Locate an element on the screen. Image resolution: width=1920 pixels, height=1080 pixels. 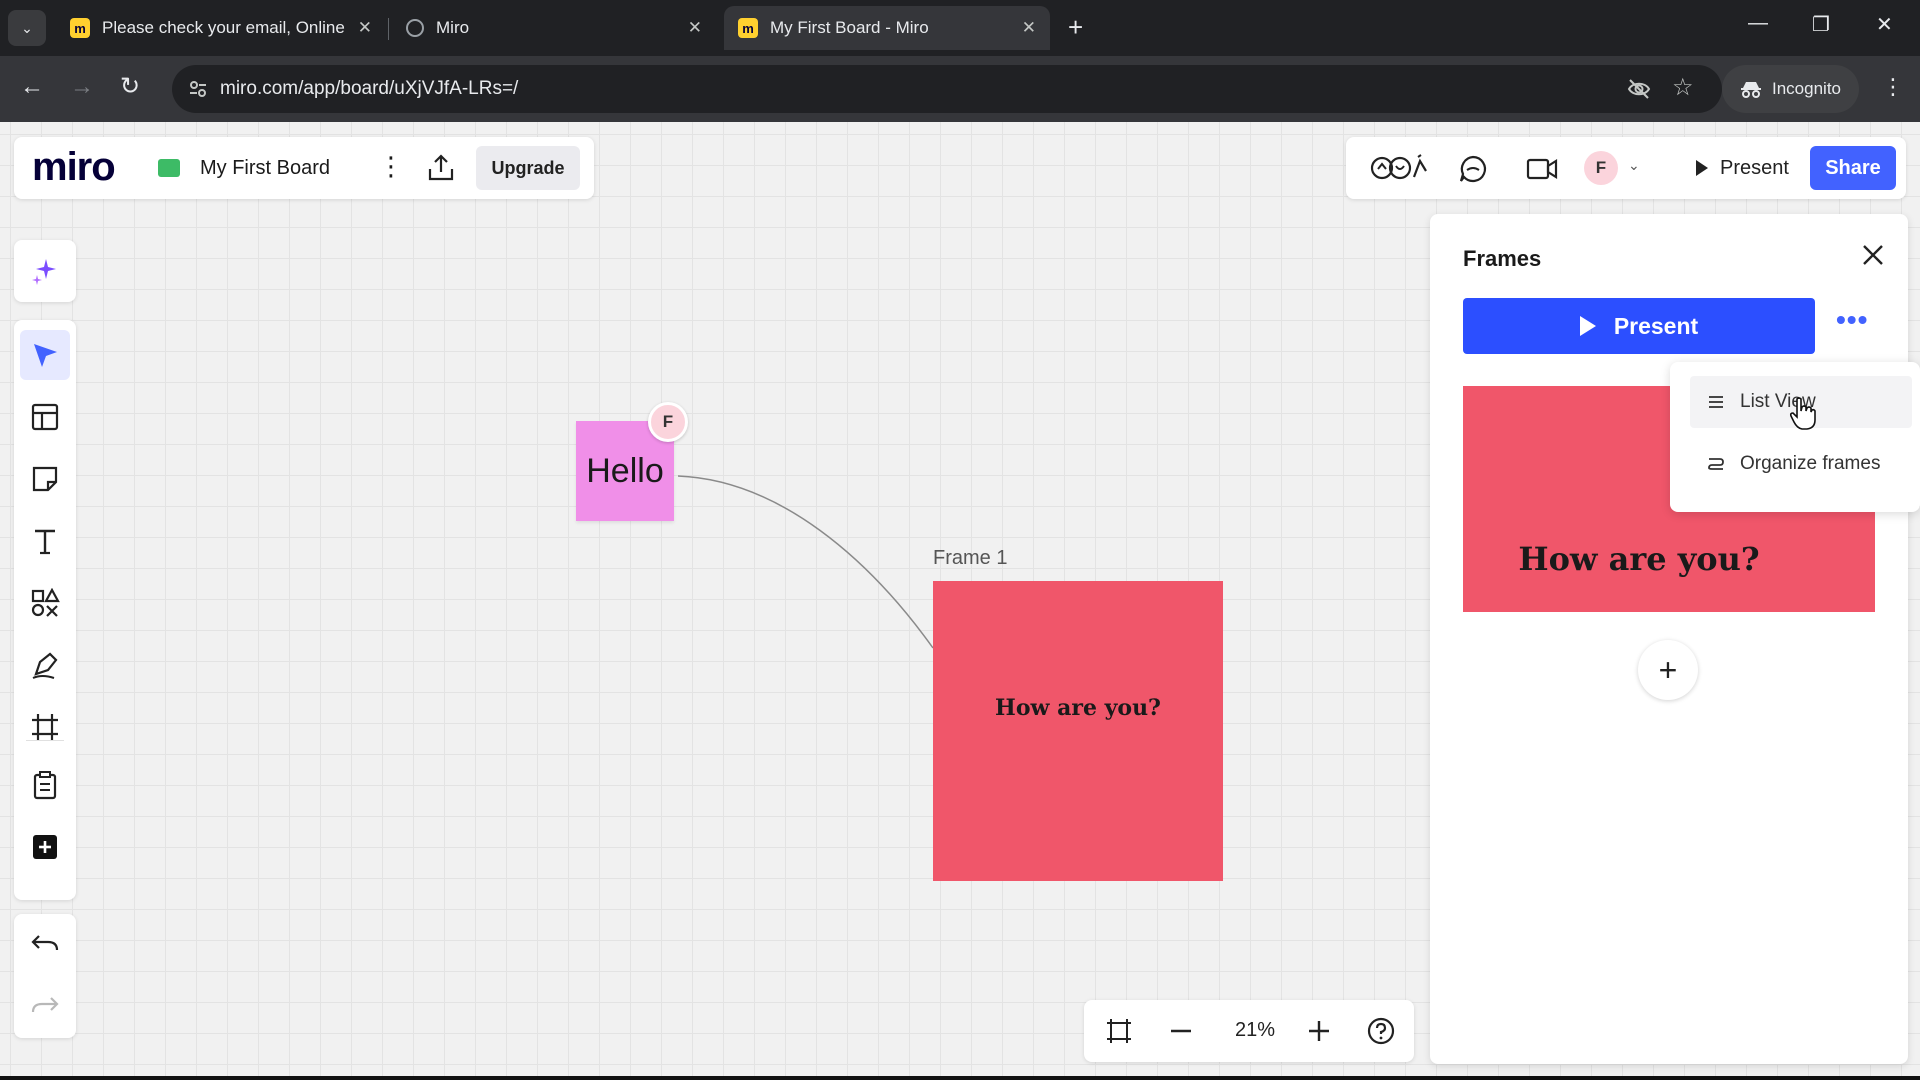
zoom-level: 21% is located at coordinates (1255, 1030).